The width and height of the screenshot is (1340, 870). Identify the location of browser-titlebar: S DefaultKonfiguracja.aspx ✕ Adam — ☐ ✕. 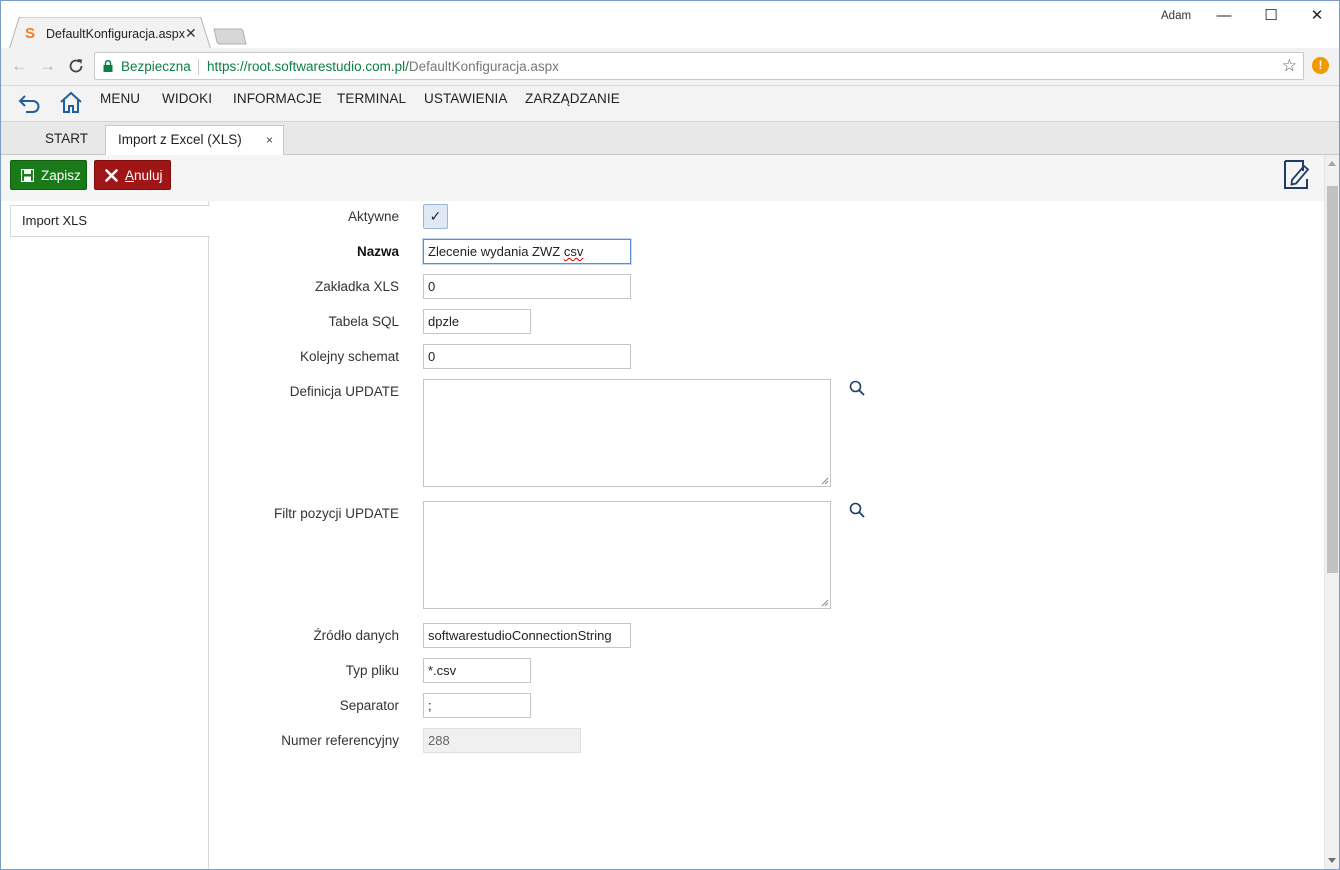
(670, 25).